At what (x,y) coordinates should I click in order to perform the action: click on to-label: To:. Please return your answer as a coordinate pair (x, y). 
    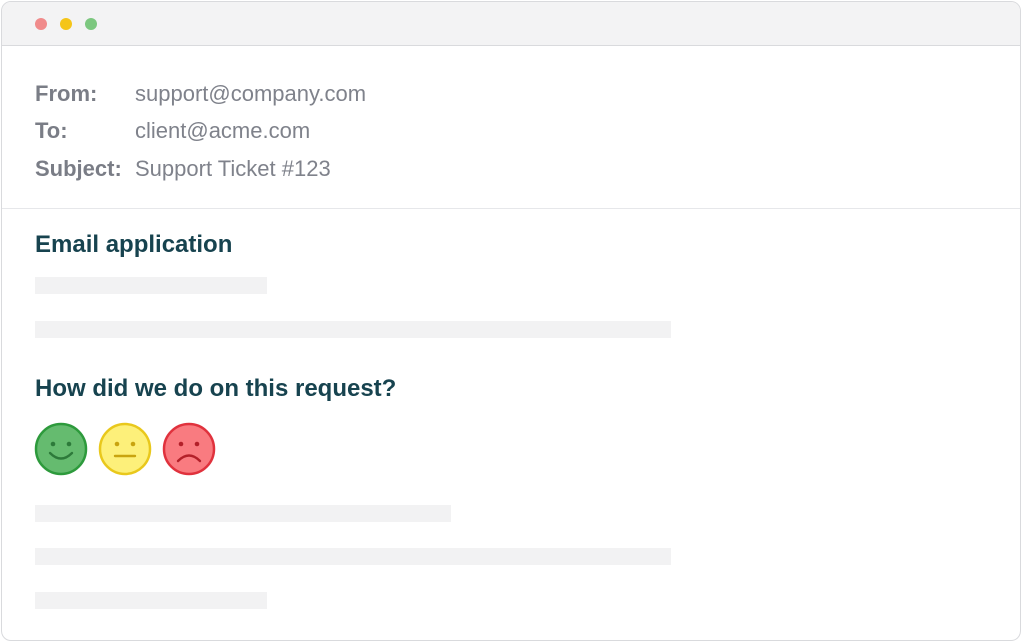
    Looking at the image, I should click on (51, 130).